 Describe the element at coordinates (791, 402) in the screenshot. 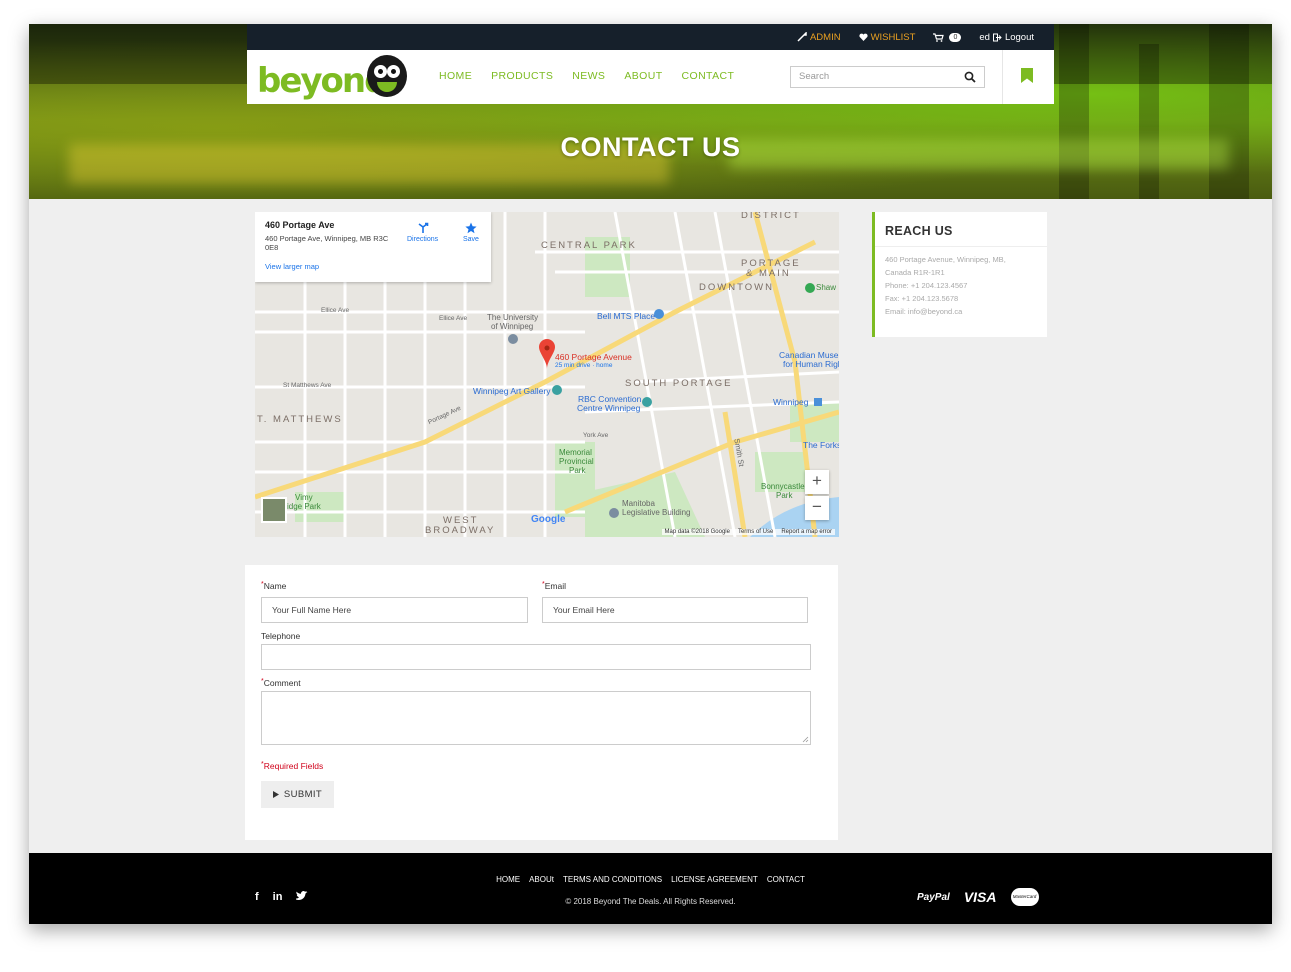

I see `map-poi-label: Winnipeg` at that location.